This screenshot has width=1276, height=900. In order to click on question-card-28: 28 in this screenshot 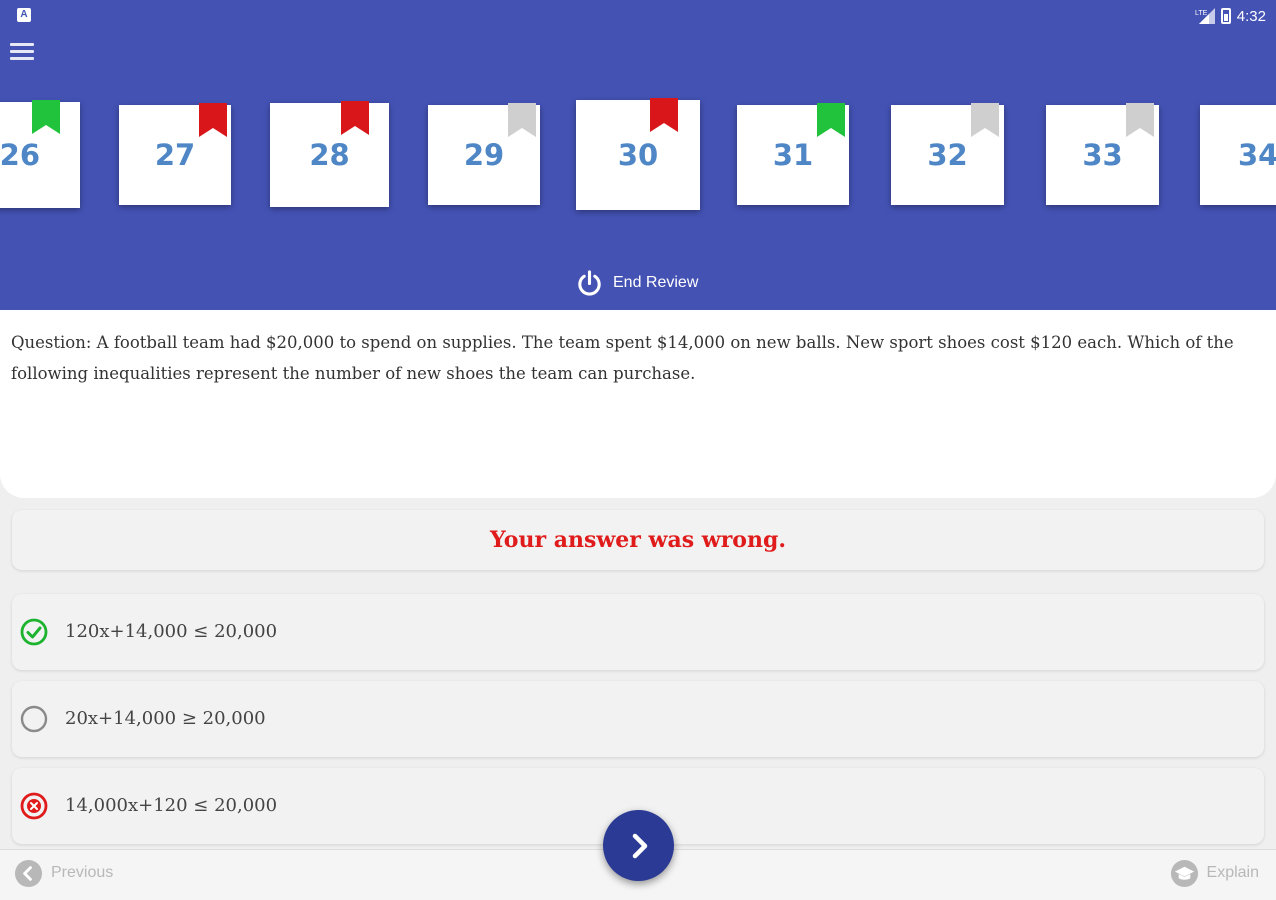, I will do `click(329, 154)`.